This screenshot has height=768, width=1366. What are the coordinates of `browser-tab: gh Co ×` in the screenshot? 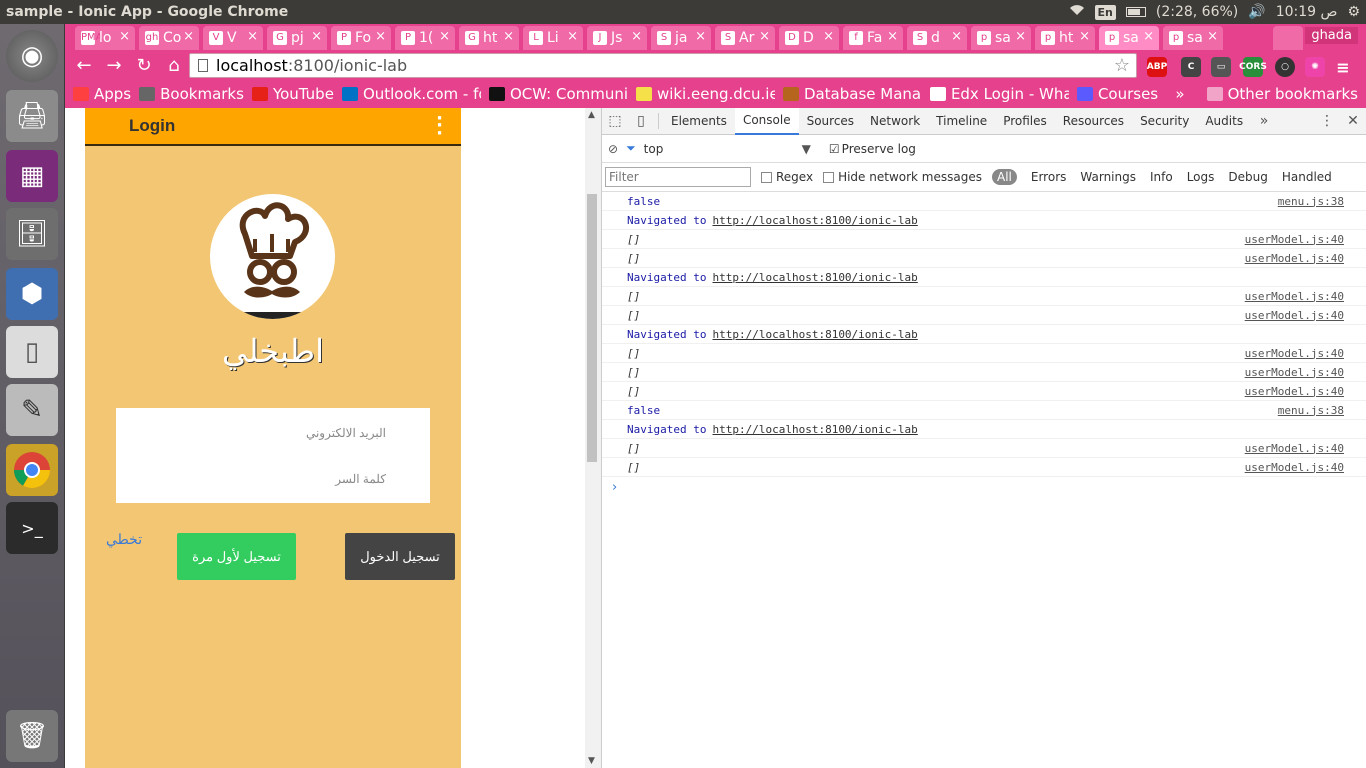 It's located at (169, 38).